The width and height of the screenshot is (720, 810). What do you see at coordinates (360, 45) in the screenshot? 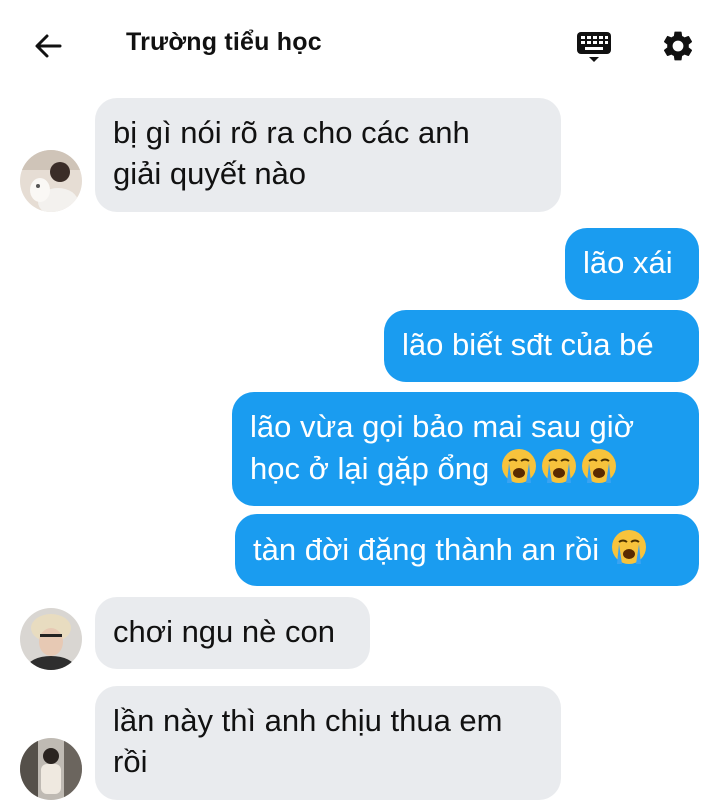
I see `chat-header: Trường tiểu học` at bounding box center [360, 45].